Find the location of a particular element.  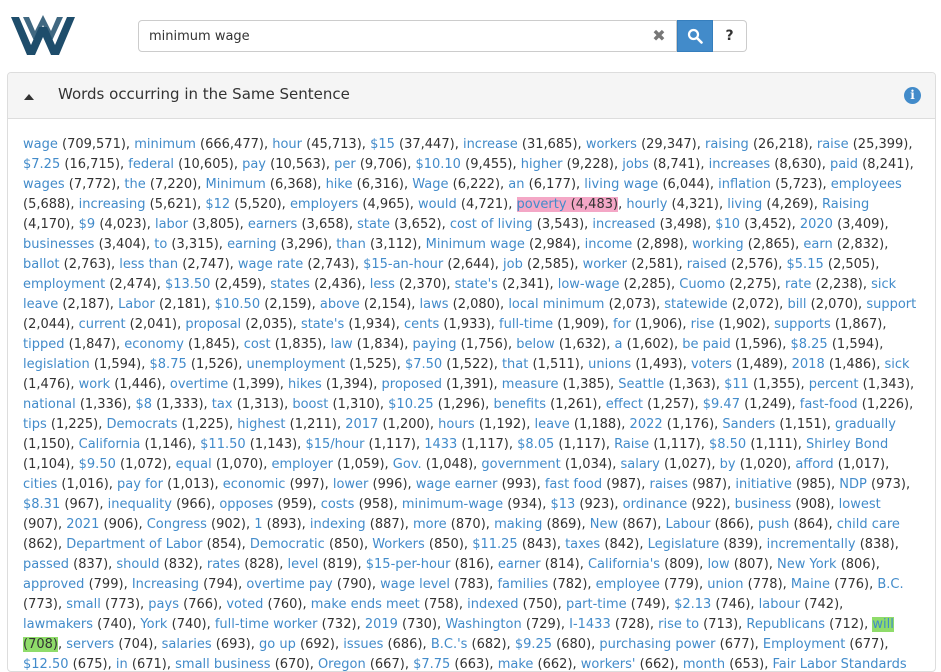

word-link: Maine is located at coordinates (810, 584).